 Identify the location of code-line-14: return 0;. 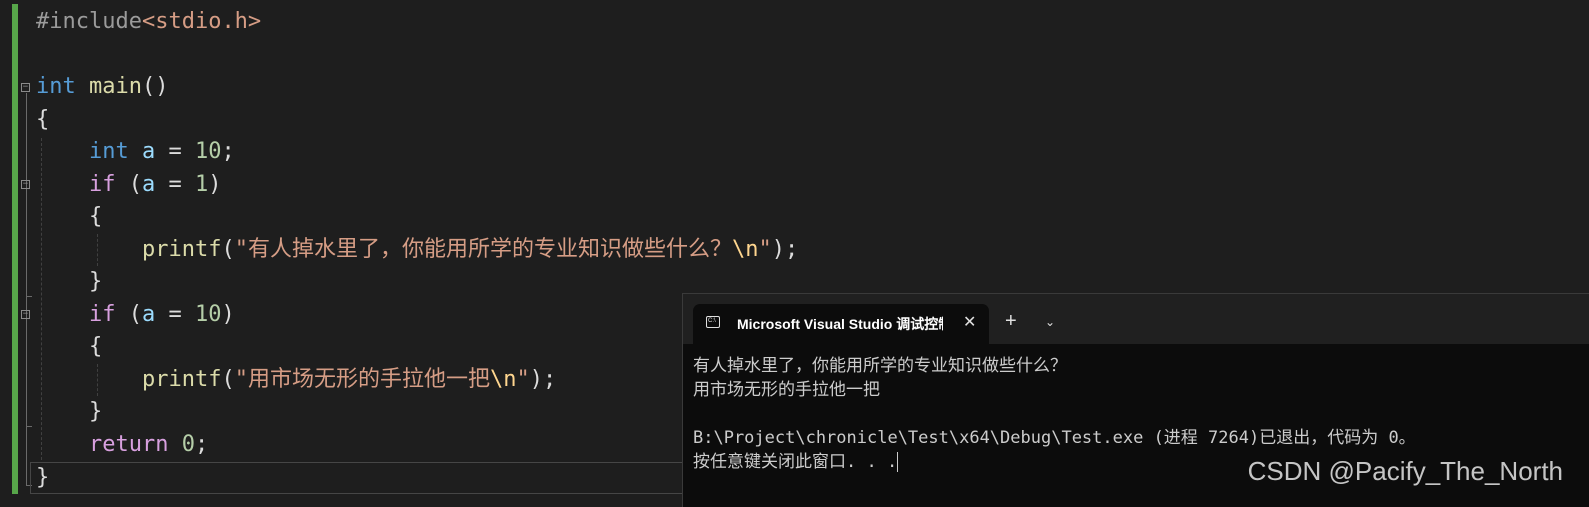
(122, 445).